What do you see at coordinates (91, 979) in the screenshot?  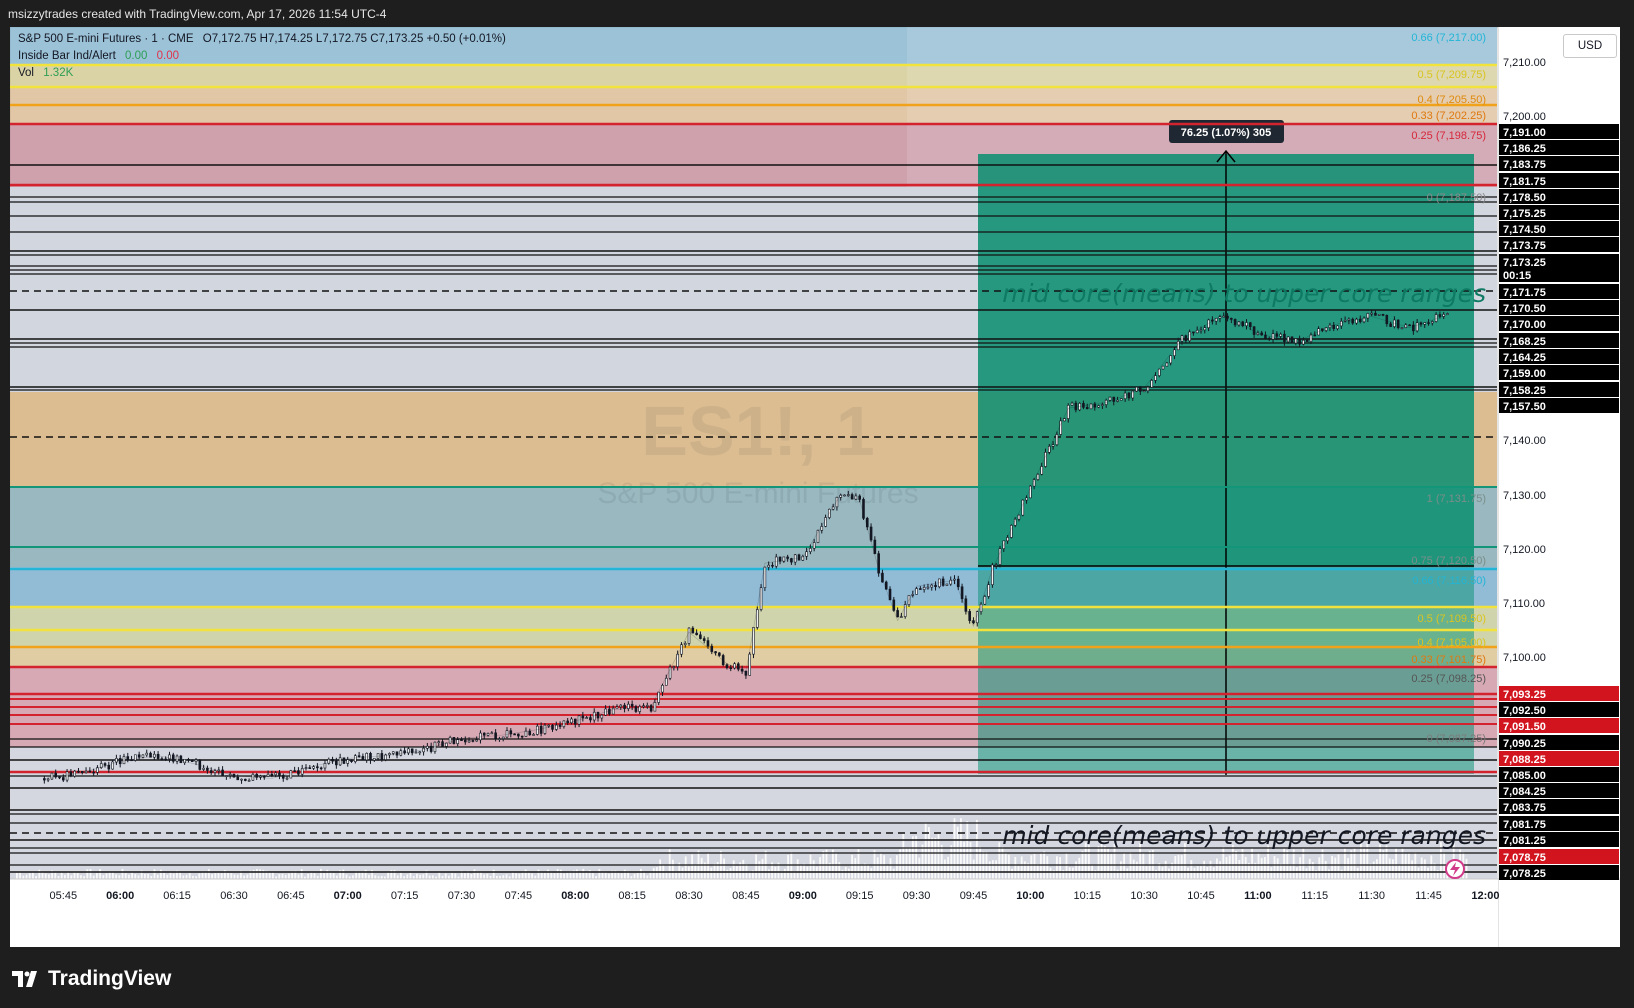 I see `tradingview-logo: TradingView` at bounding box center [91, 979].